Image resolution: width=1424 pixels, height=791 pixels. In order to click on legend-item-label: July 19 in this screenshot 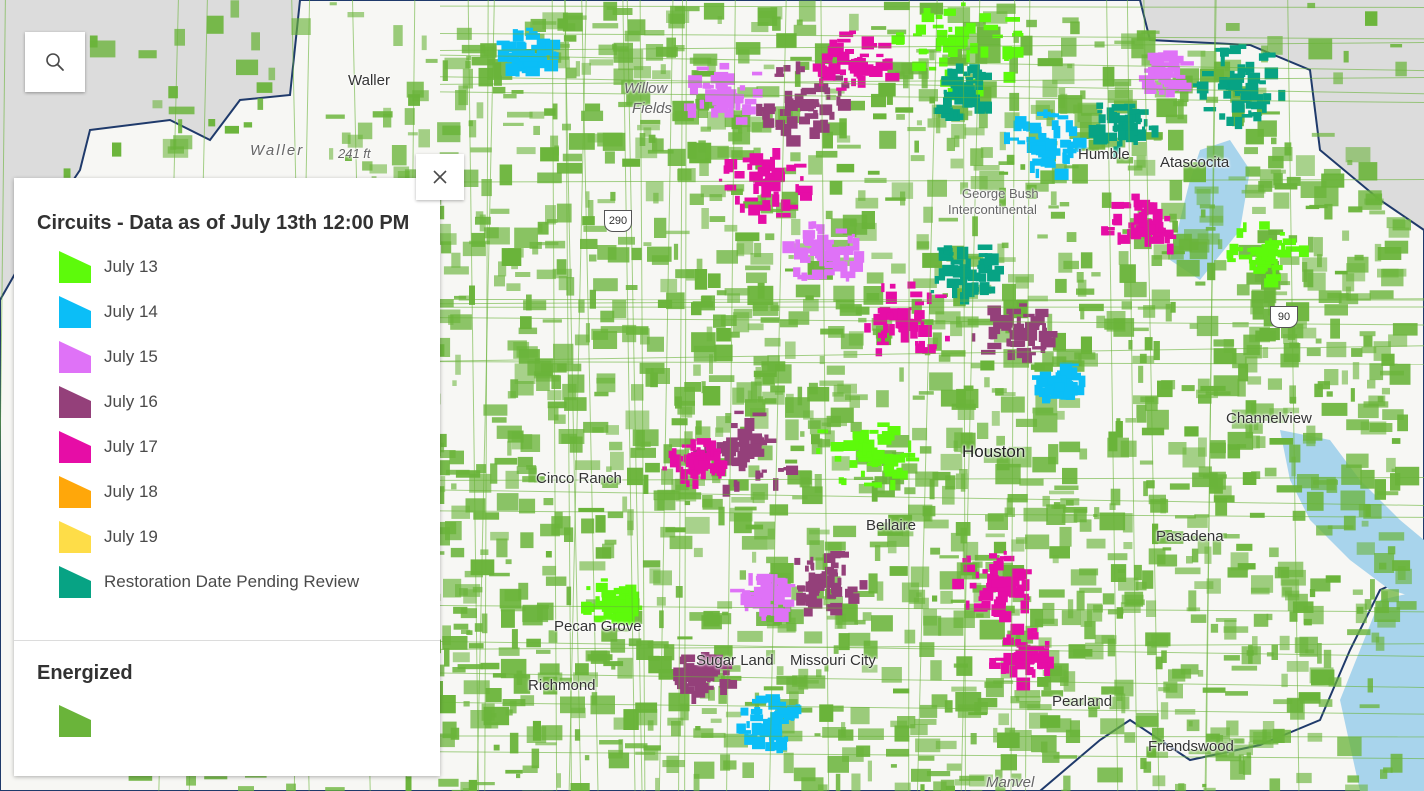, I will do `click(131, 536)`.